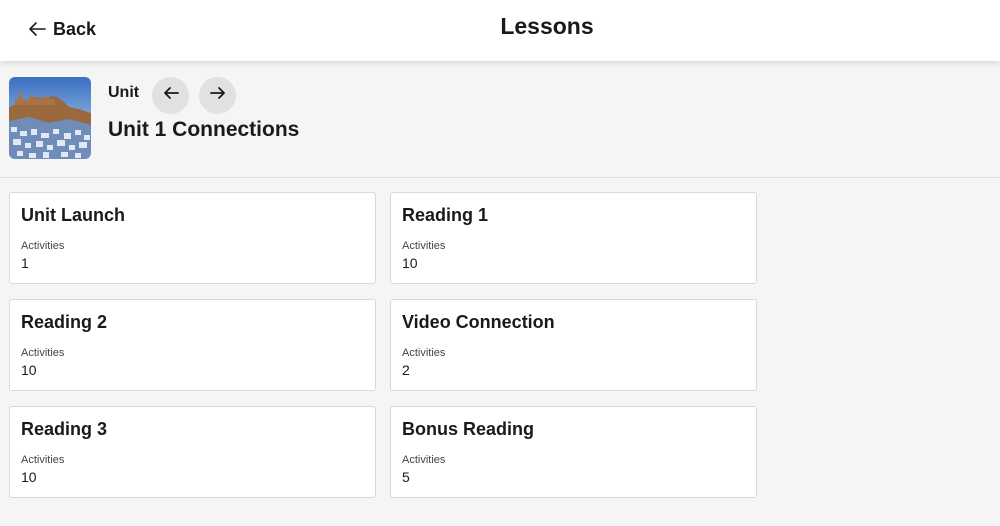  I want to click on activities-count: 5, so click(406, 477).